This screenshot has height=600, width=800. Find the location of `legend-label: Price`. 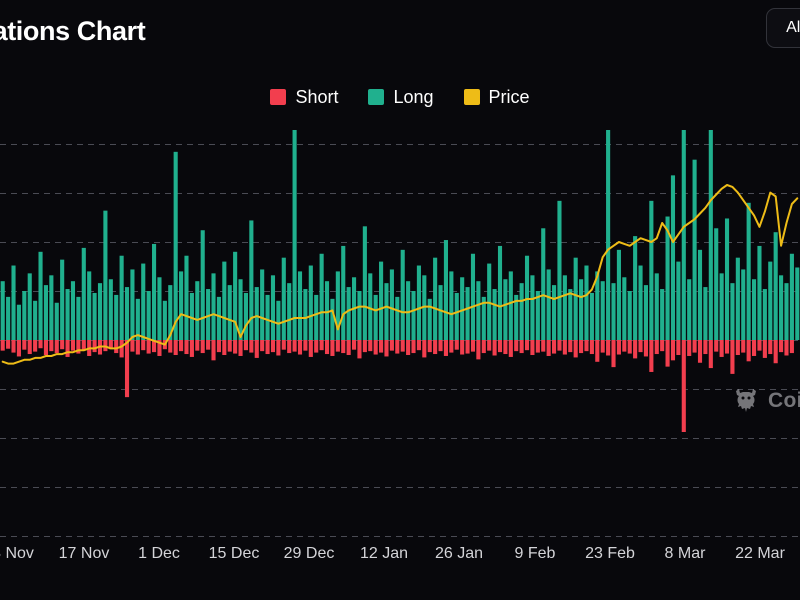

legend-label: Price is located at coordinates (509, 97).